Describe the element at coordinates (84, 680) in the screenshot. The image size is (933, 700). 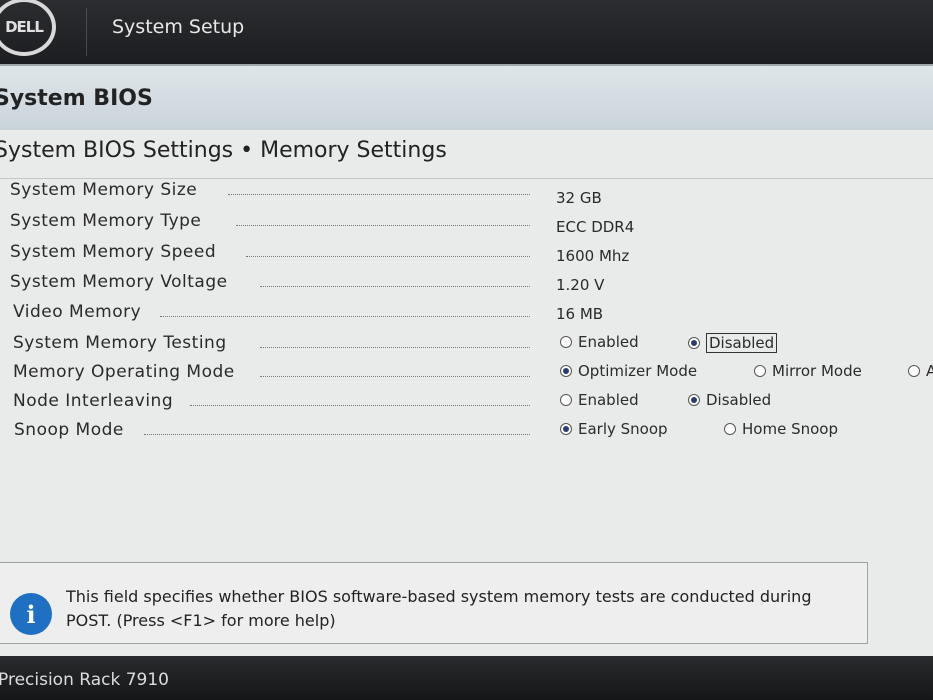
I see `system-model: Precision Rack 7910` at that location.